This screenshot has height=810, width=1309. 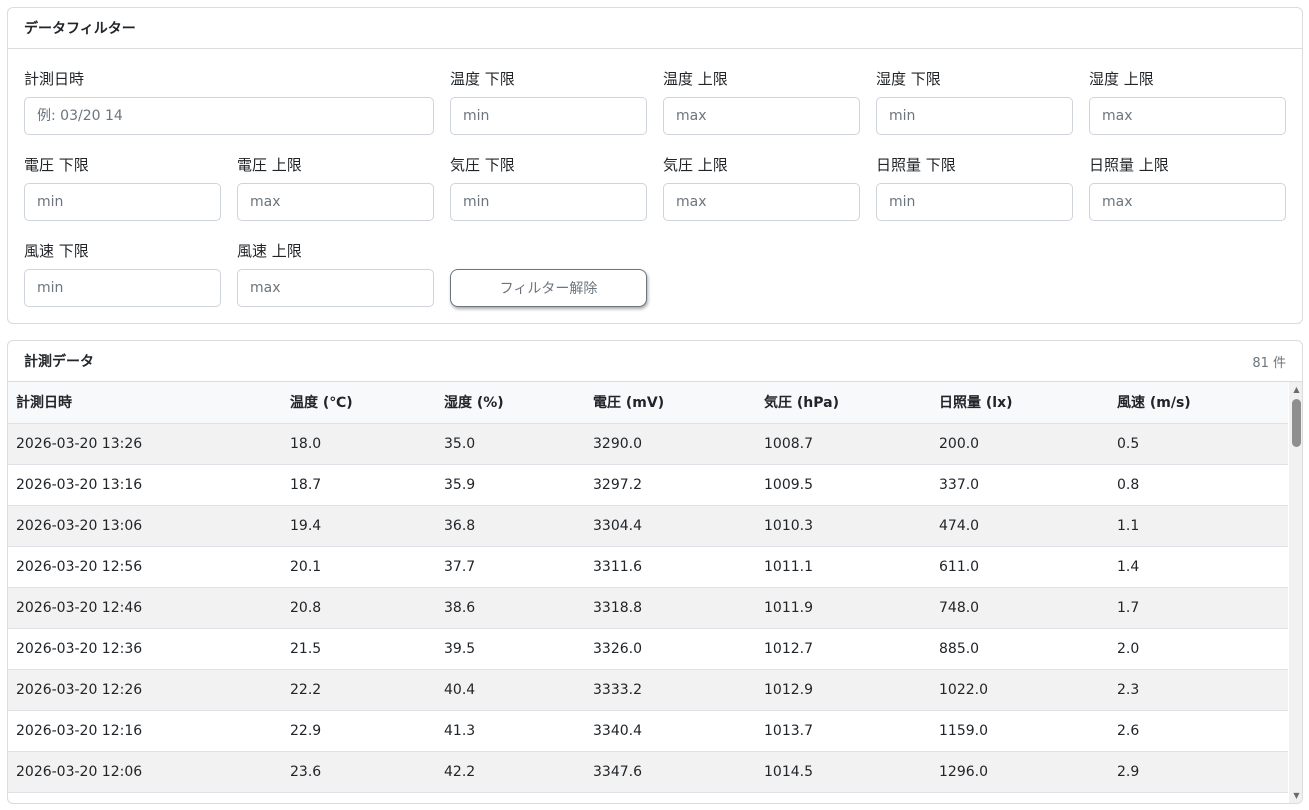 I want to click on cell-temperature: 23.6, so click(x=359, y=772).